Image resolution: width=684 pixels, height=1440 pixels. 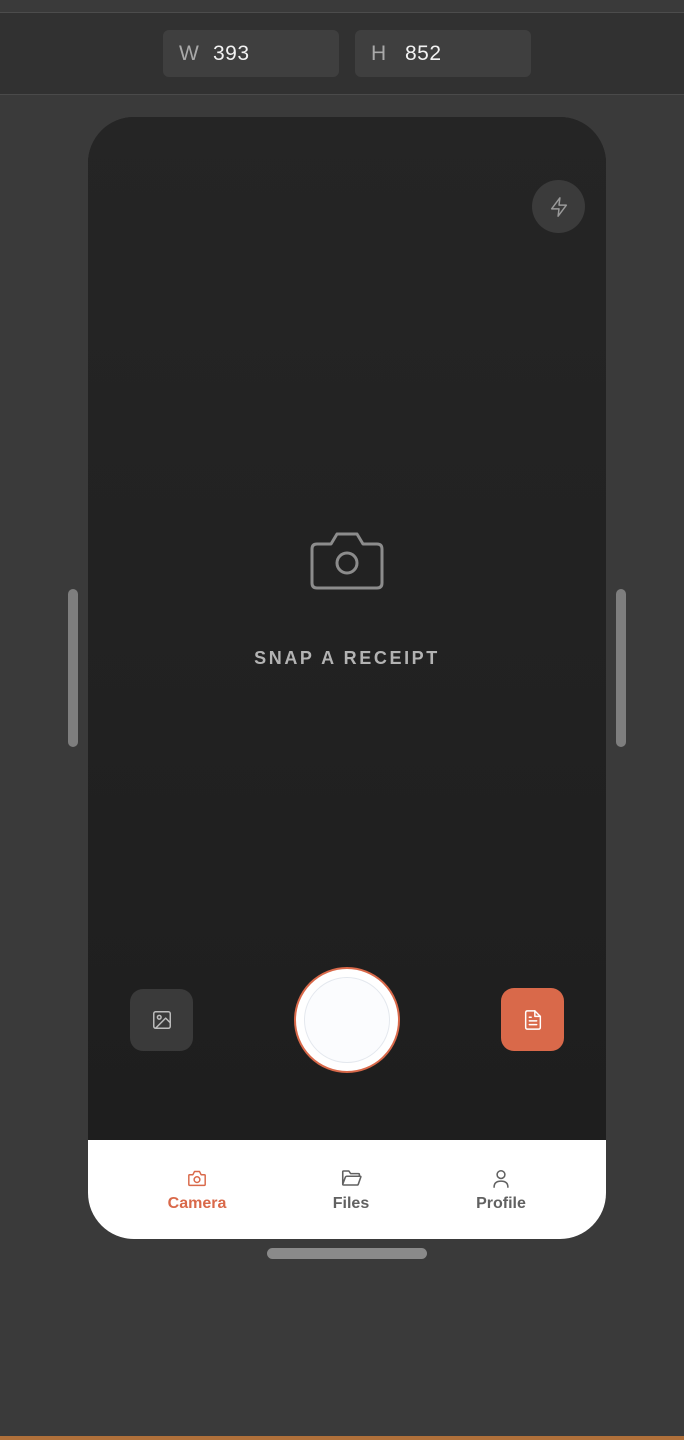 What do you see at coordinates (621, 668) in the screenshot?
I see `right-resize-handle` at bounding box center [621, 668].